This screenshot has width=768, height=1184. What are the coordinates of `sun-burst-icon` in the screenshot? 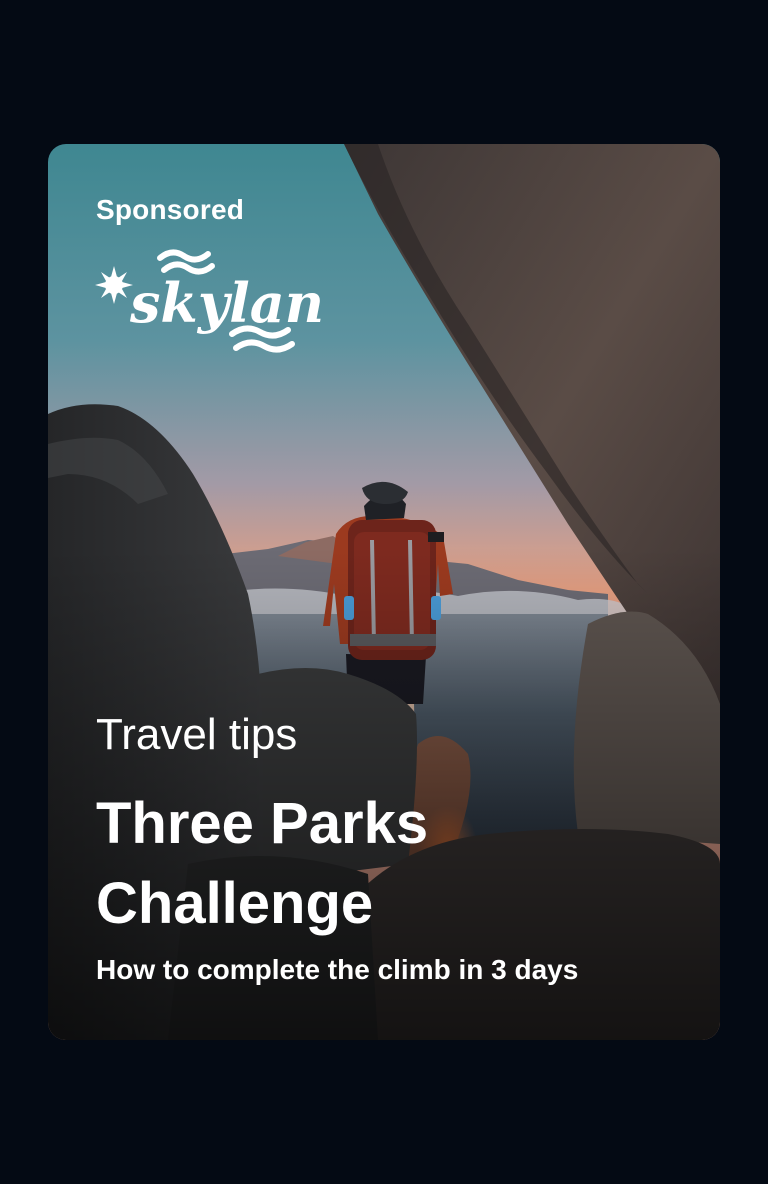 It's located at (114, 285).